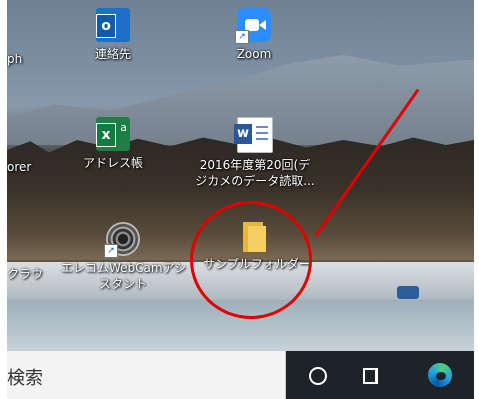 The width and height of the screenshot is (479, 399). What do you see at coordinates (122, 240) in the screenshot?
I see `webcam-icon: ↗` at bounding box center [122, 240].